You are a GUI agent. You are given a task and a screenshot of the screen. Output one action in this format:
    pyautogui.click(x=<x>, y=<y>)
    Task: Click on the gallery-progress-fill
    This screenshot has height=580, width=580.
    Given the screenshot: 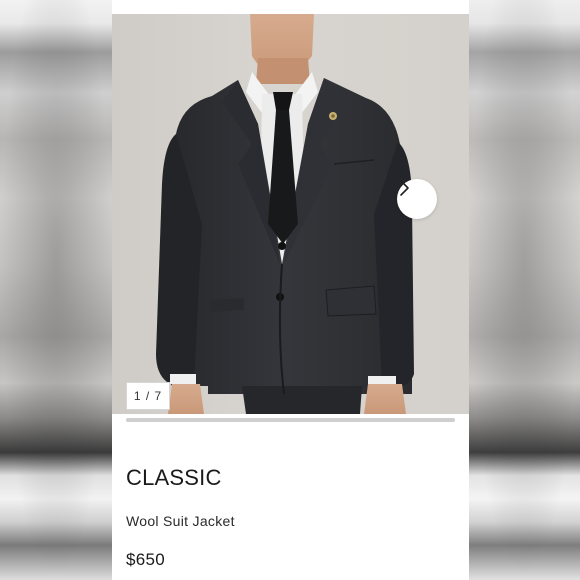 What is the action you would take?
    pyautogui.click(x=290, y=420)
    